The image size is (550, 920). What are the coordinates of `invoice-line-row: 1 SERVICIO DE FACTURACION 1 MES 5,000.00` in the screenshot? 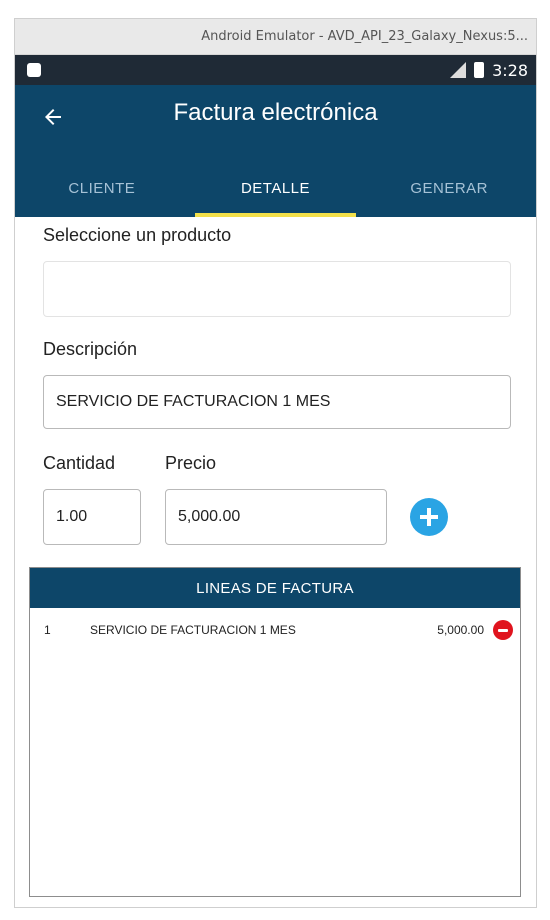 It's located at (275, 629).